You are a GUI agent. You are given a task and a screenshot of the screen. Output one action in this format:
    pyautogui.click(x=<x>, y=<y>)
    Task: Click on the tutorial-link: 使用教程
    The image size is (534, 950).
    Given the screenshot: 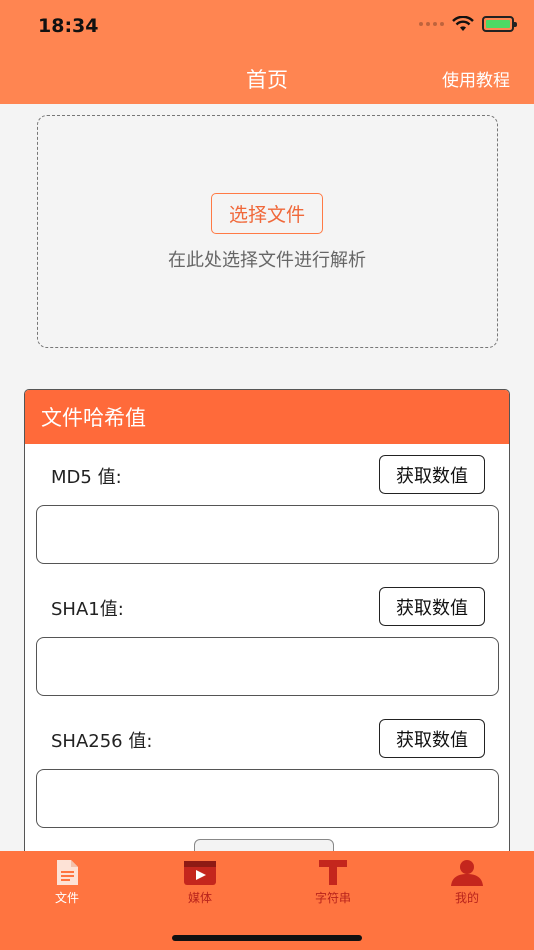 What is the action you would take?
    pyautogui.click(x=476, y=78)
    